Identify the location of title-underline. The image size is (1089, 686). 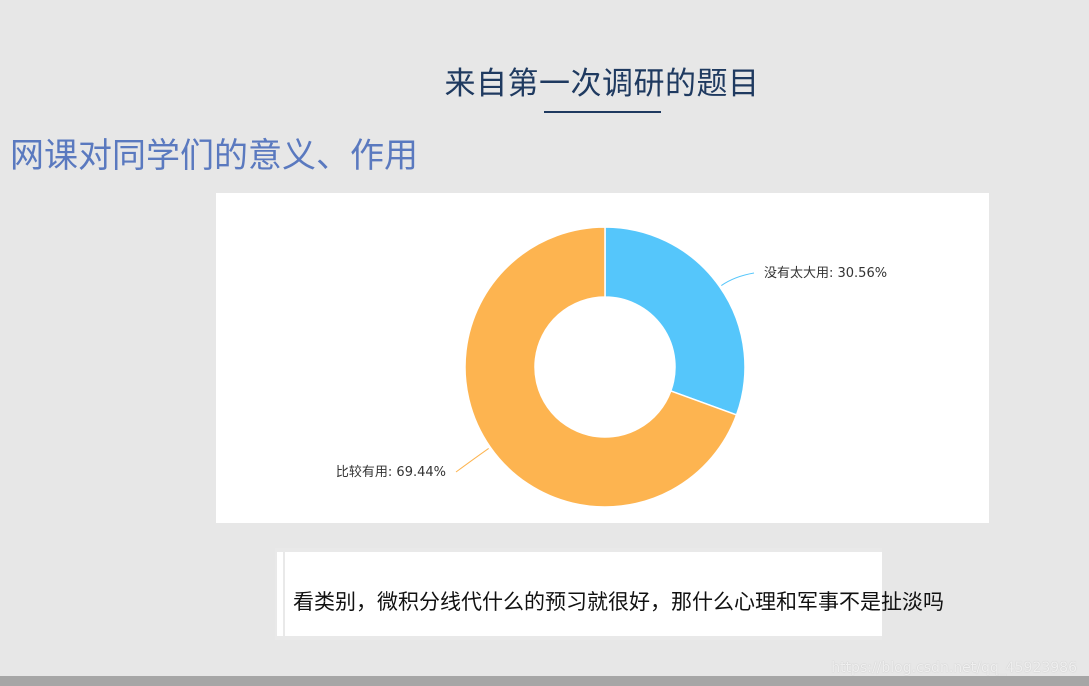
(602, 112).